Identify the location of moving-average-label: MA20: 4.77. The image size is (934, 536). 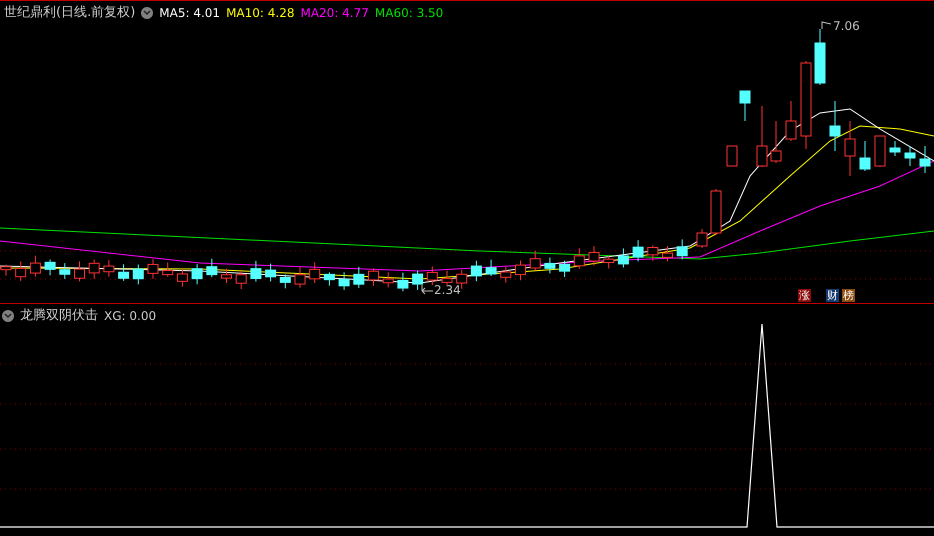
(334, 13).